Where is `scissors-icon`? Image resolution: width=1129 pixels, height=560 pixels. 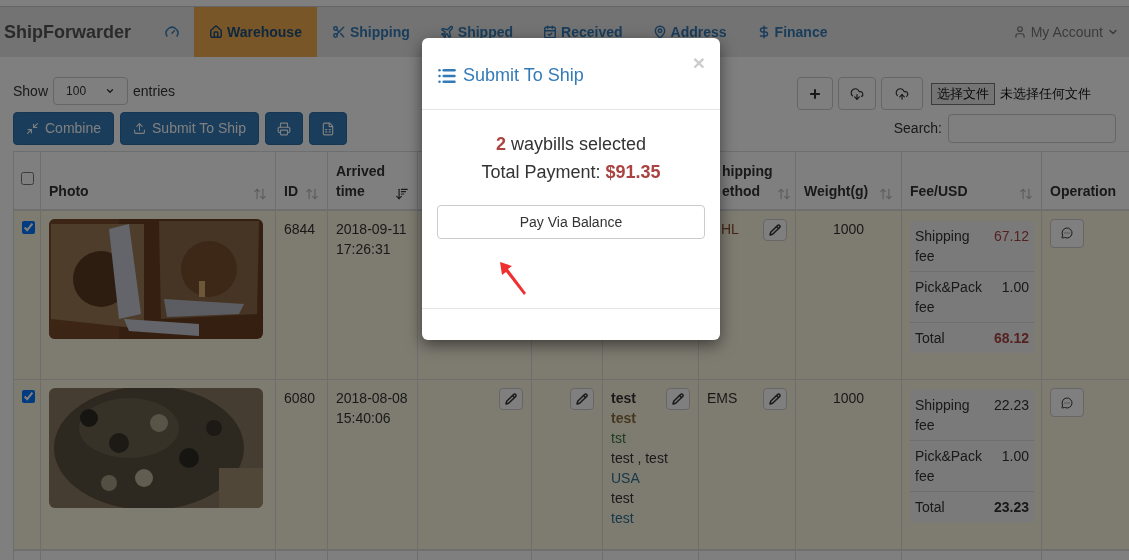 scissors-icon is located at coordinates (338, 32).